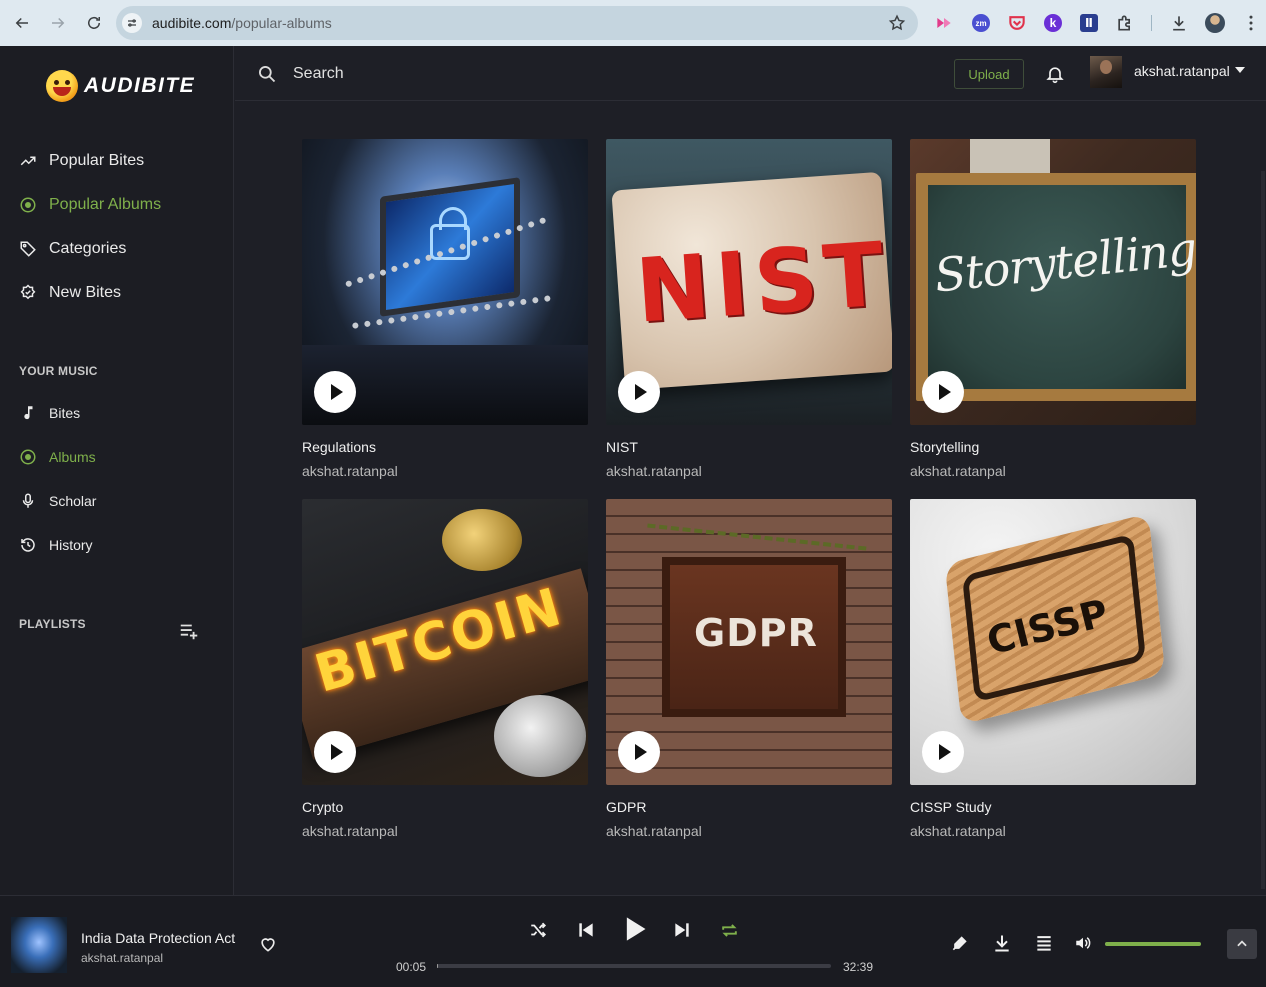 The image size is (1266, 987). I want to click on add-playlist-button, so click(189, 633).